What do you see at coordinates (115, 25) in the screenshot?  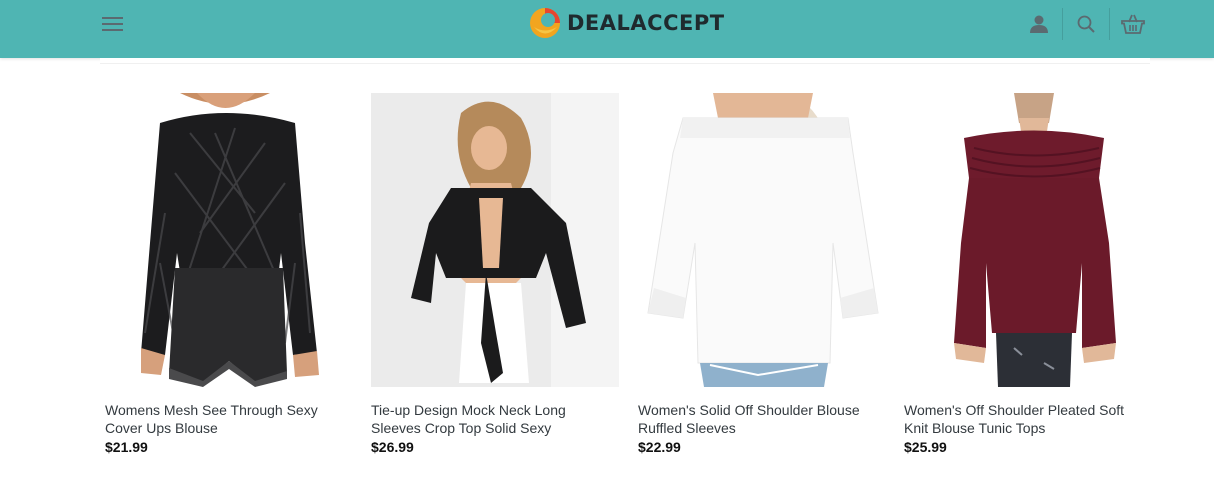 I see `menu-icon` at bounding box center [115, 25].